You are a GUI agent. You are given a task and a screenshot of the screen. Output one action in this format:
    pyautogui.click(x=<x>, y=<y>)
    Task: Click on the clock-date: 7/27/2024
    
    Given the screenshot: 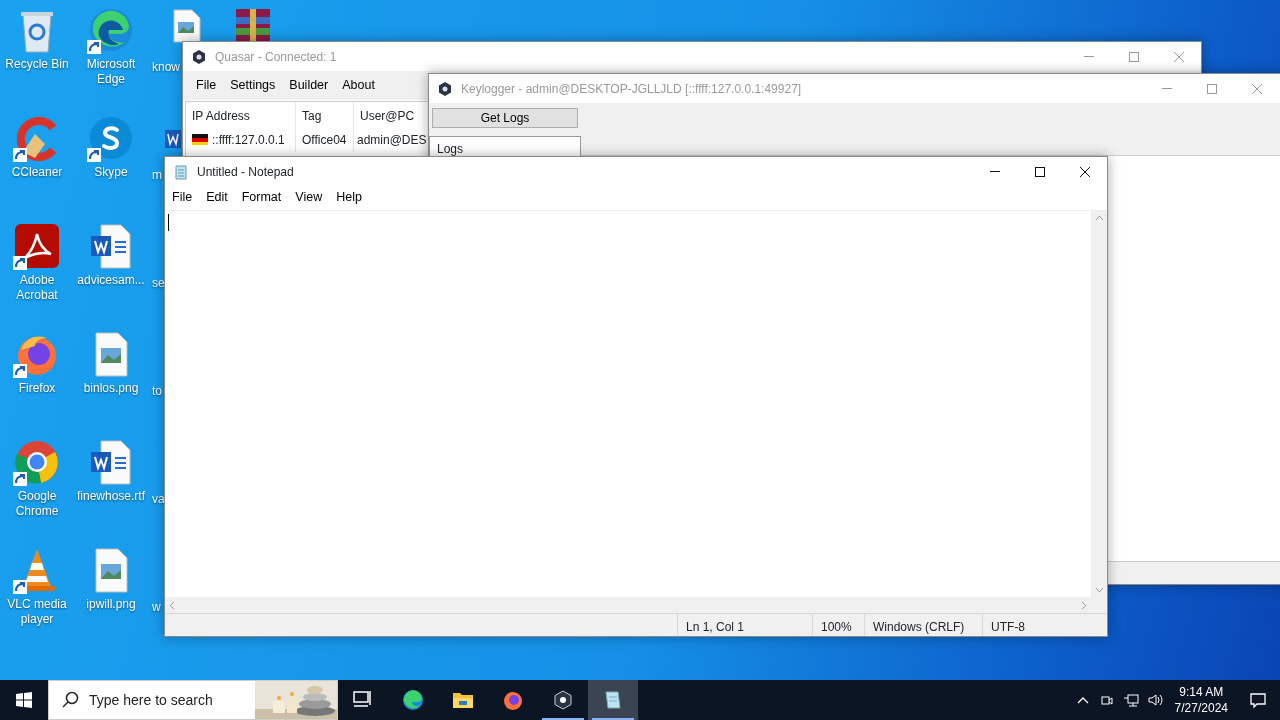 What is the action you would take?
    pyautogui.click(x=1201, y=708)
    